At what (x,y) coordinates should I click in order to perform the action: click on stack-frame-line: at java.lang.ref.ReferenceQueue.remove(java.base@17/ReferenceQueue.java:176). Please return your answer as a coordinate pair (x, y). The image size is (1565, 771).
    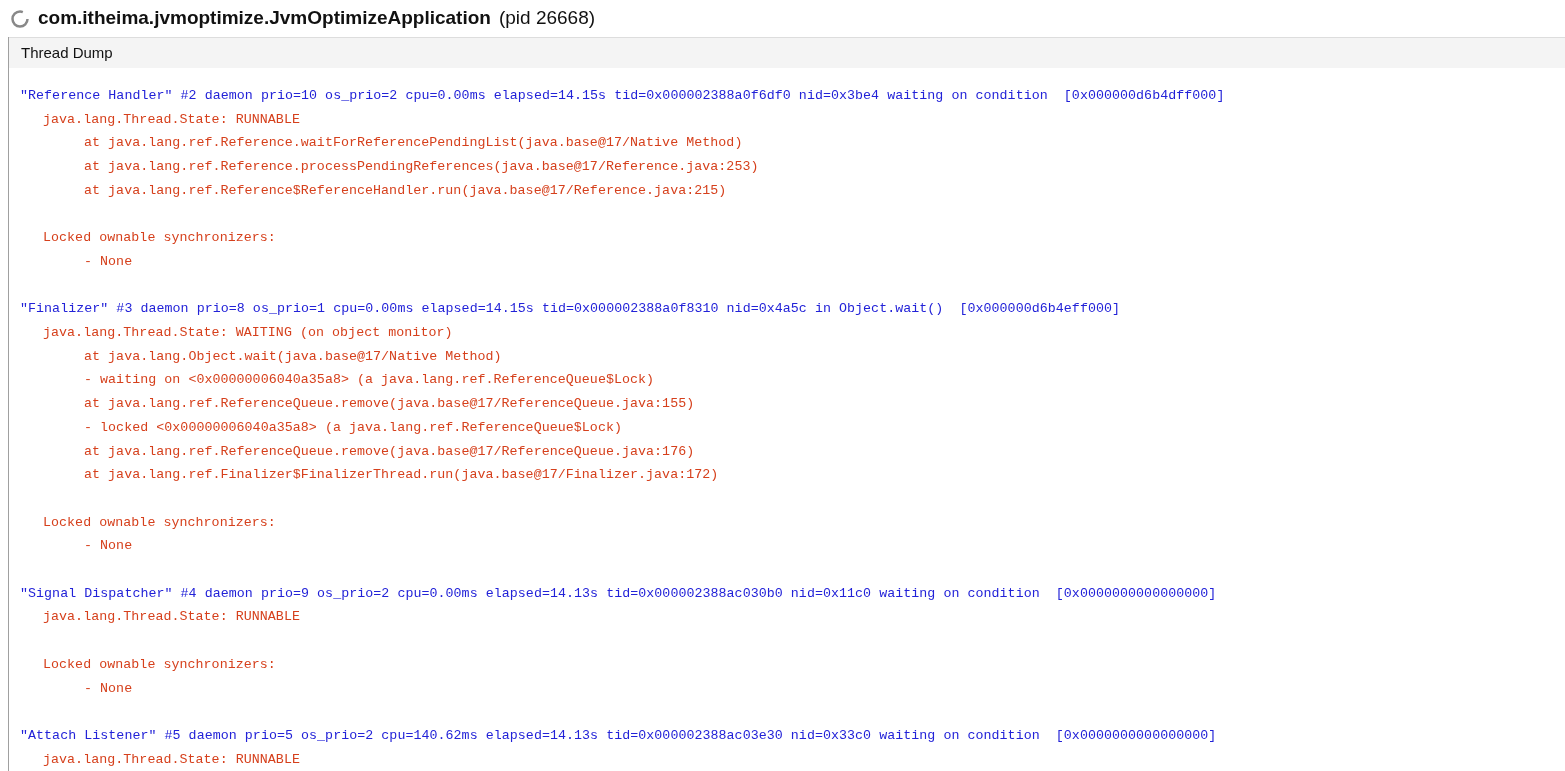
    Looking at the image, I should click on (389, 451).